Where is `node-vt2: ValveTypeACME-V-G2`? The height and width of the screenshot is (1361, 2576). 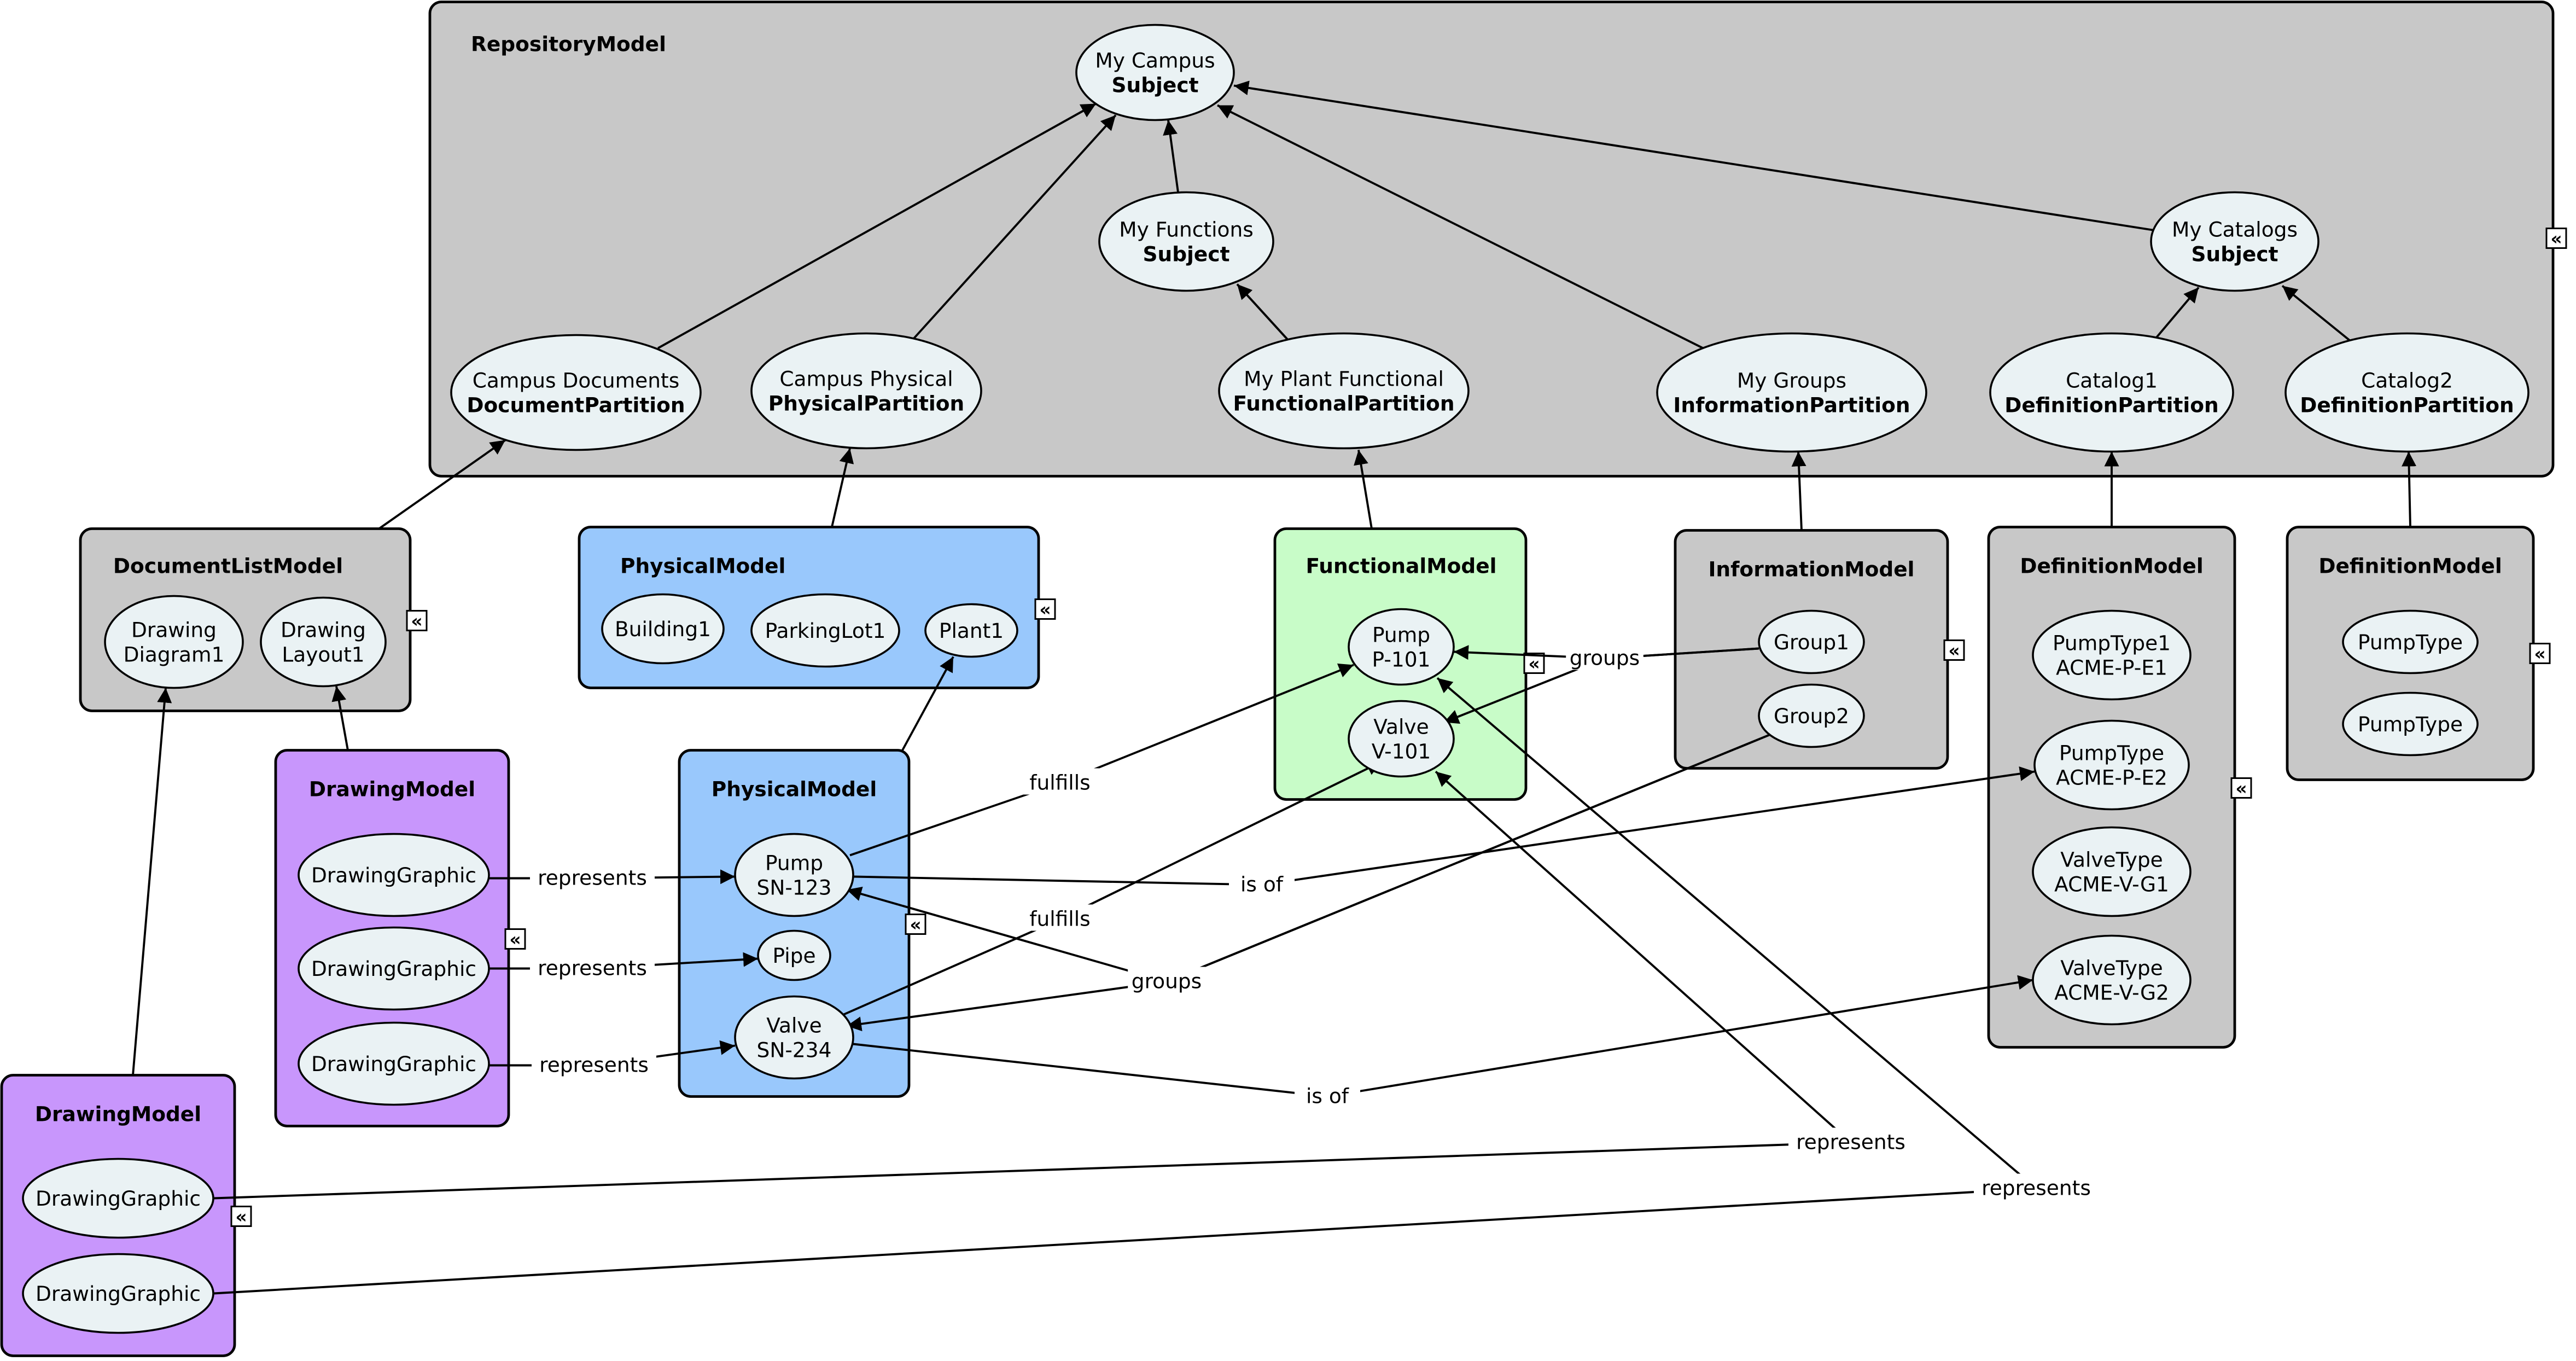
node-vt2: ValveTypeACME-V-G2 is located at coordinates (2112, 980).